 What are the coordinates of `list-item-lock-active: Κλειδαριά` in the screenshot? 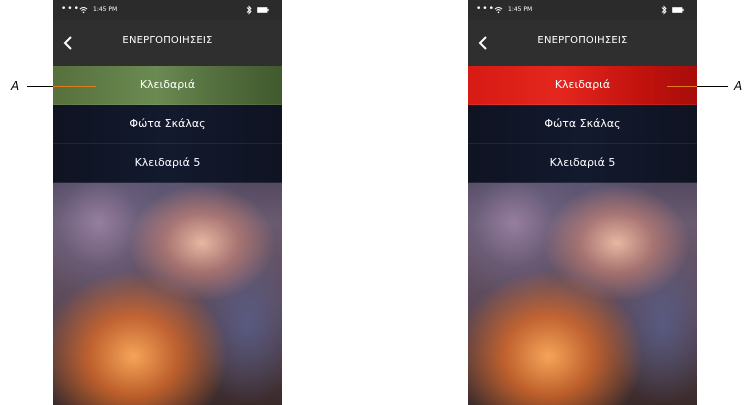 It's located at (582, 85).